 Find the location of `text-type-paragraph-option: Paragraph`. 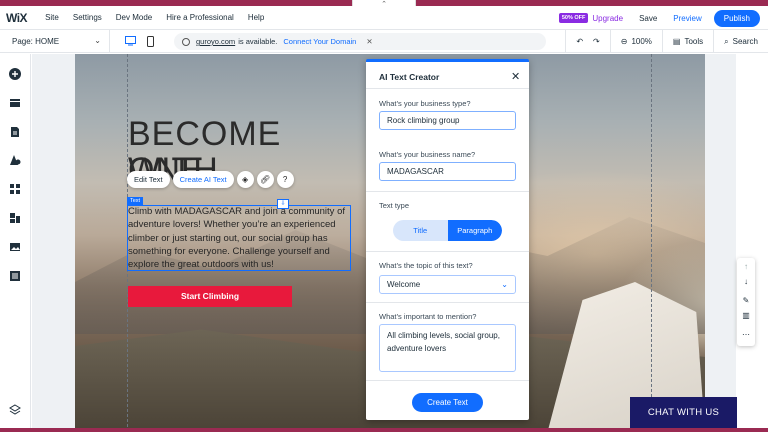

text-type-paragraph-option: Paragraph is located at coordinates (474, 230).